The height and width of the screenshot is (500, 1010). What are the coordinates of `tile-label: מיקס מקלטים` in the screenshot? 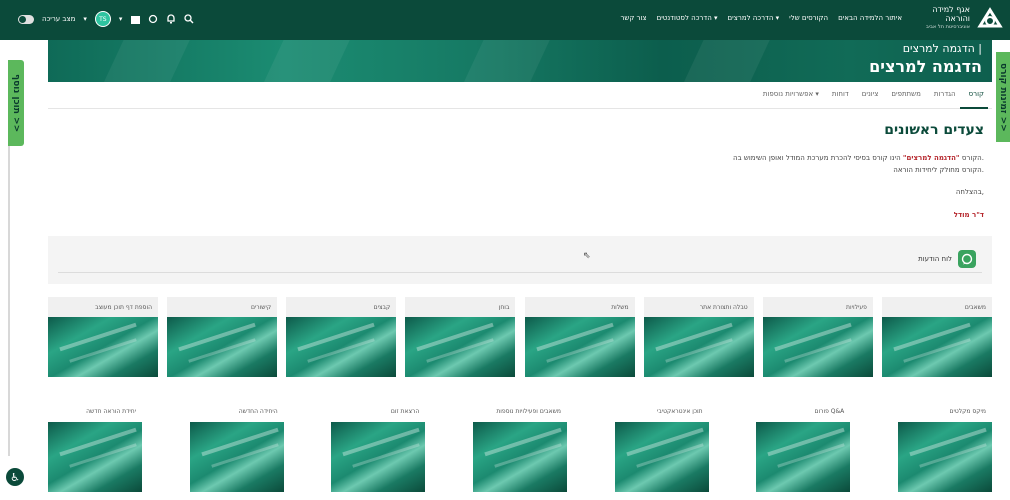 It's located at (967, 411).